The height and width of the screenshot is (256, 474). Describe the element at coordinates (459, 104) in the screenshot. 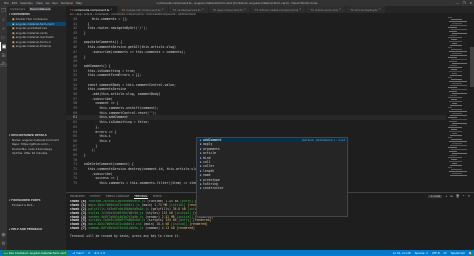

I see `minimap` at that location.